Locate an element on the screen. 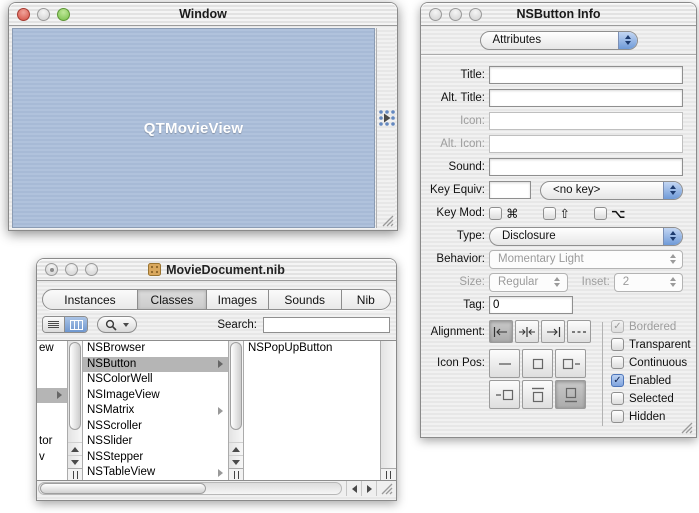  option-mod-checkbox: ✓ is located at coordinates (600, 213).